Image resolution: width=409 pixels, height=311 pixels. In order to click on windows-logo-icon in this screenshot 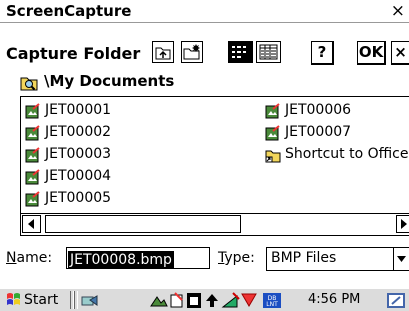, I will do `click(13, 299)`.